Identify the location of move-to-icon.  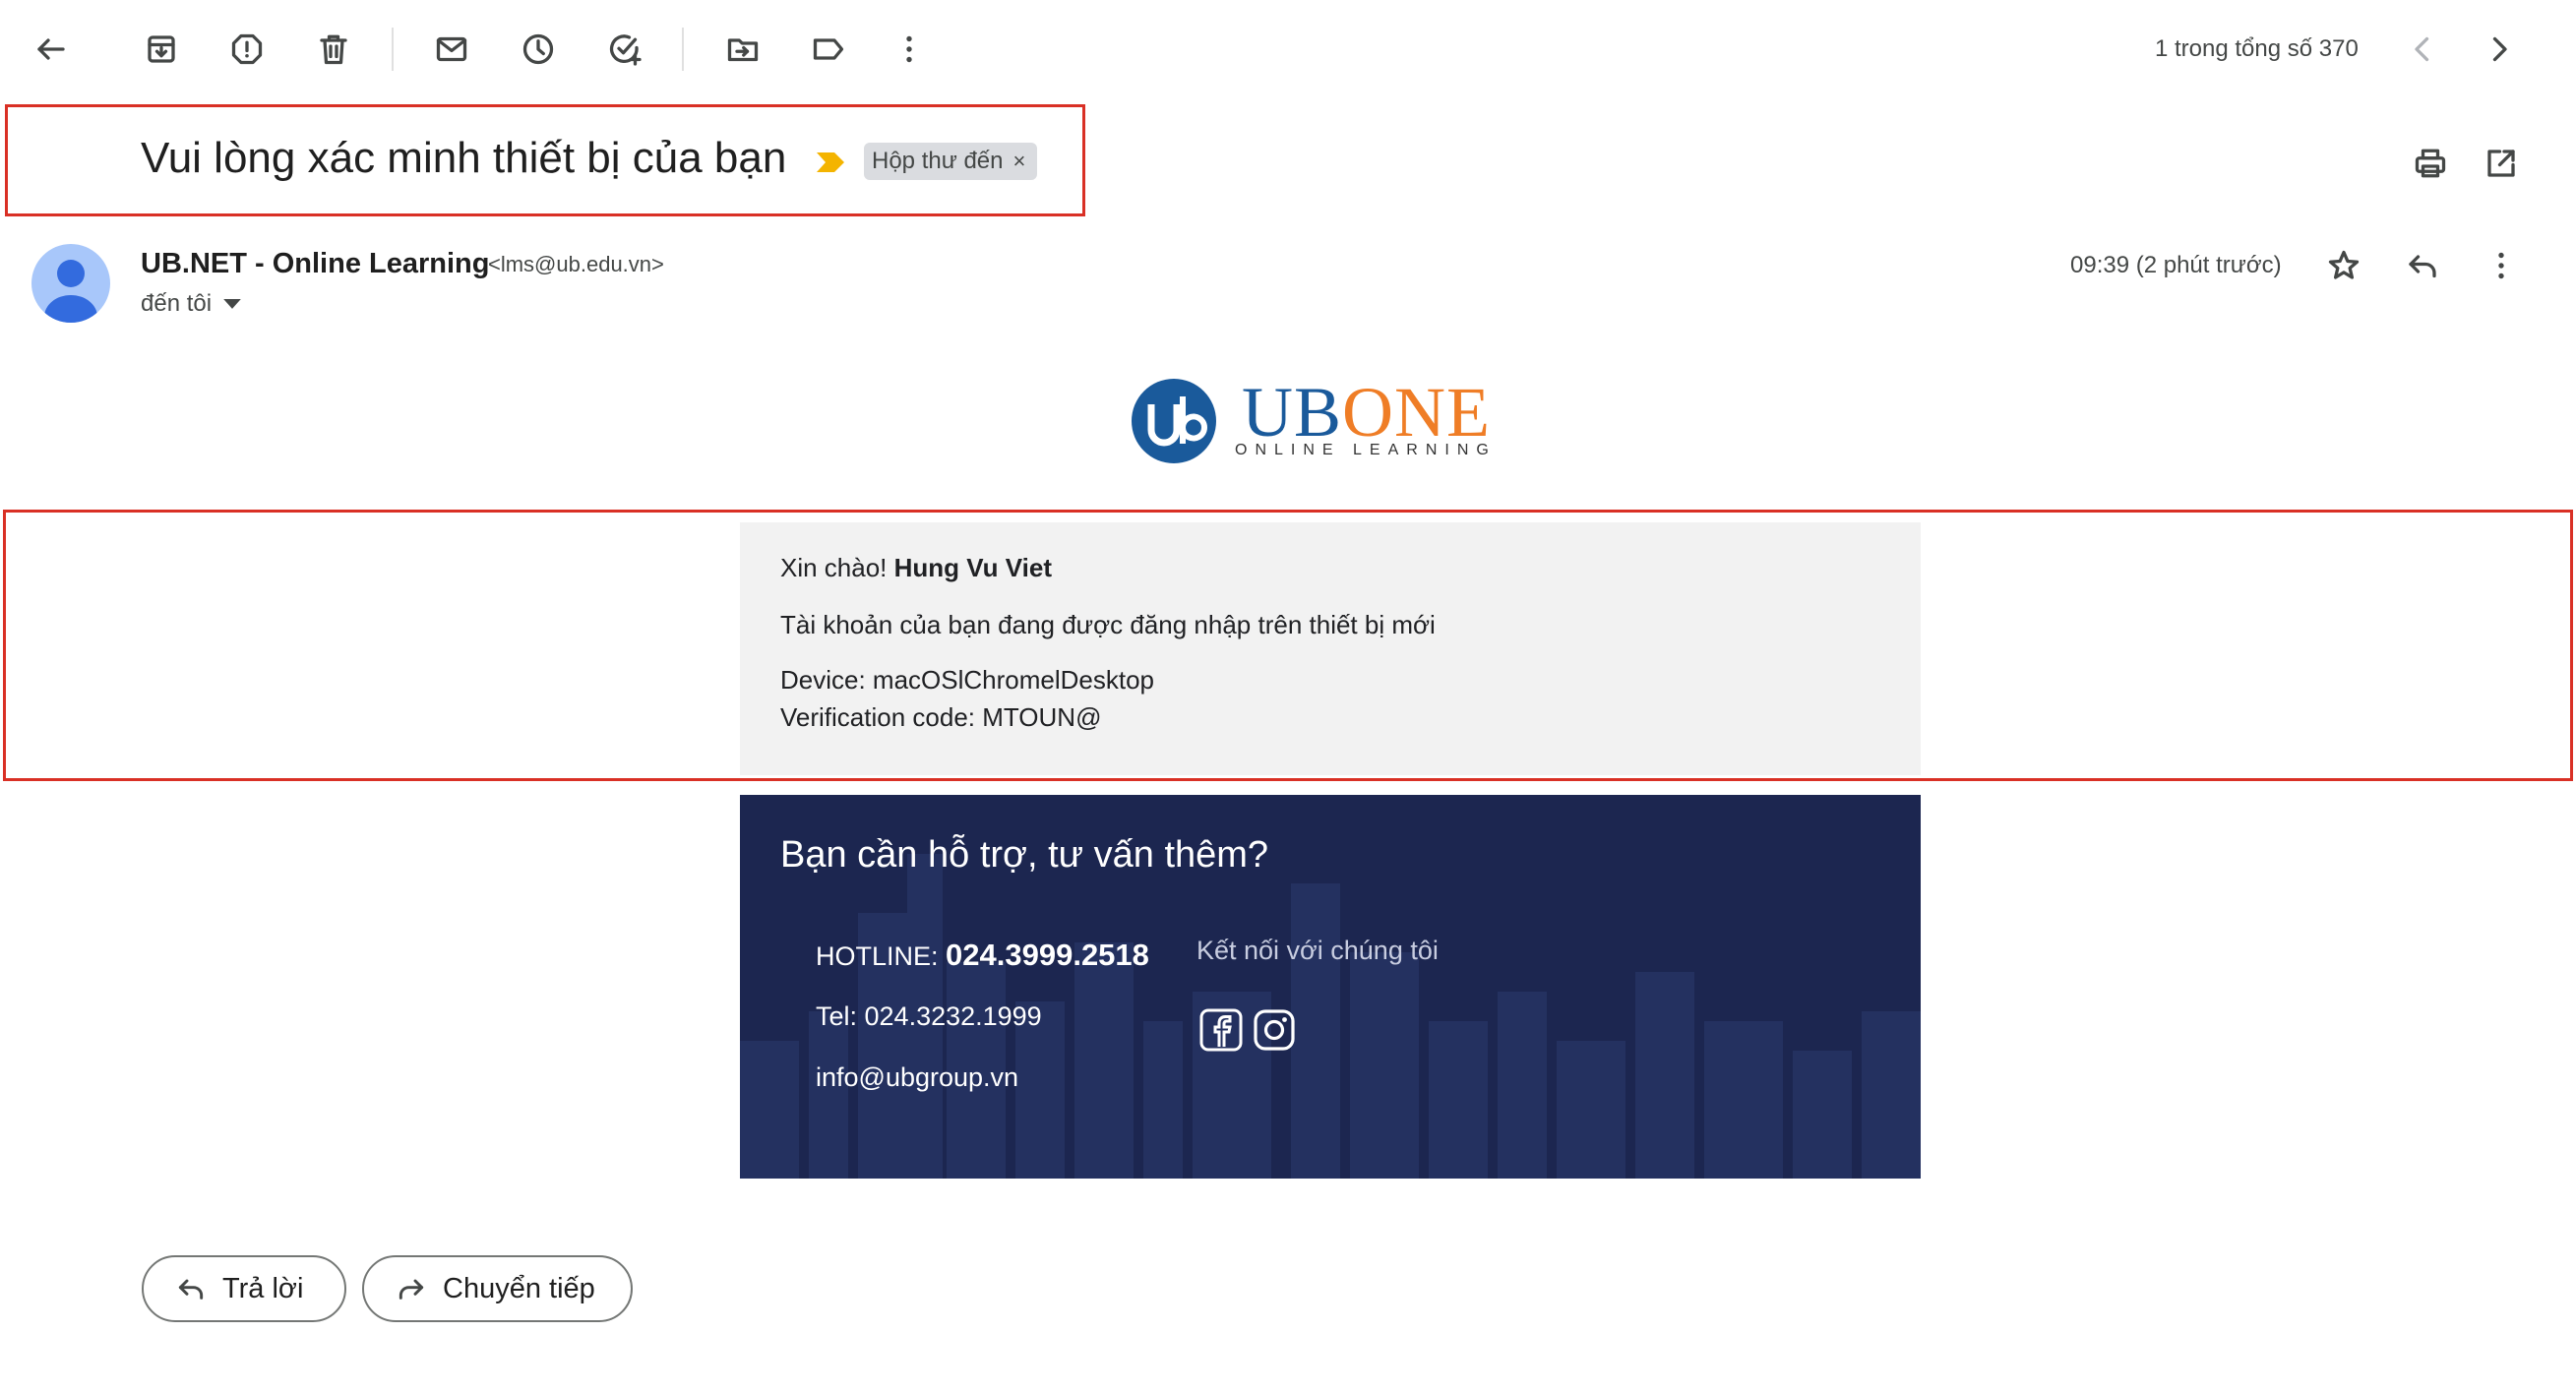
(743, 50).